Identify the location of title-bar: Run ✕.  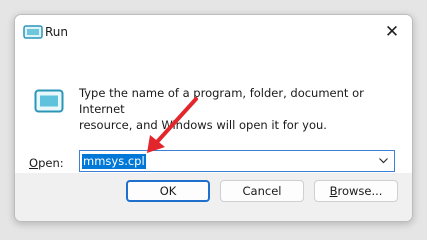
(213, 32).